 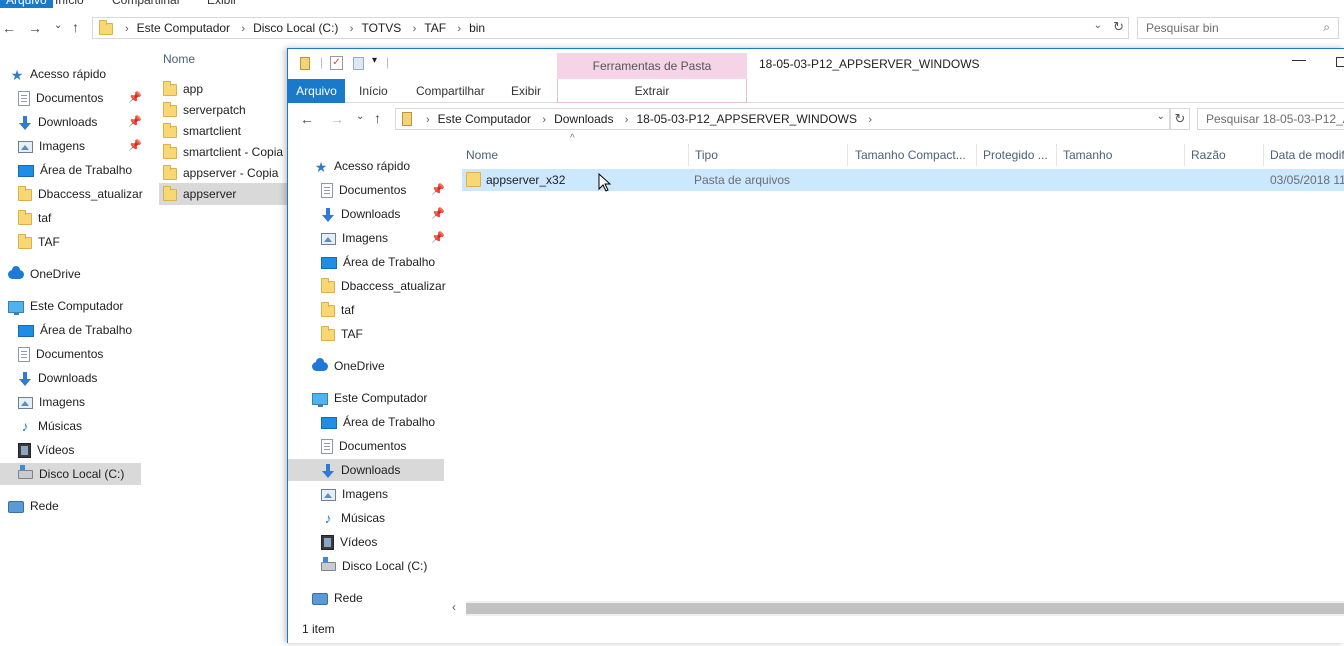 What do you see at coordinates (381, 28) in the screenshot?
I see `crumb: TOTVS` at bounding box center [381, 28].